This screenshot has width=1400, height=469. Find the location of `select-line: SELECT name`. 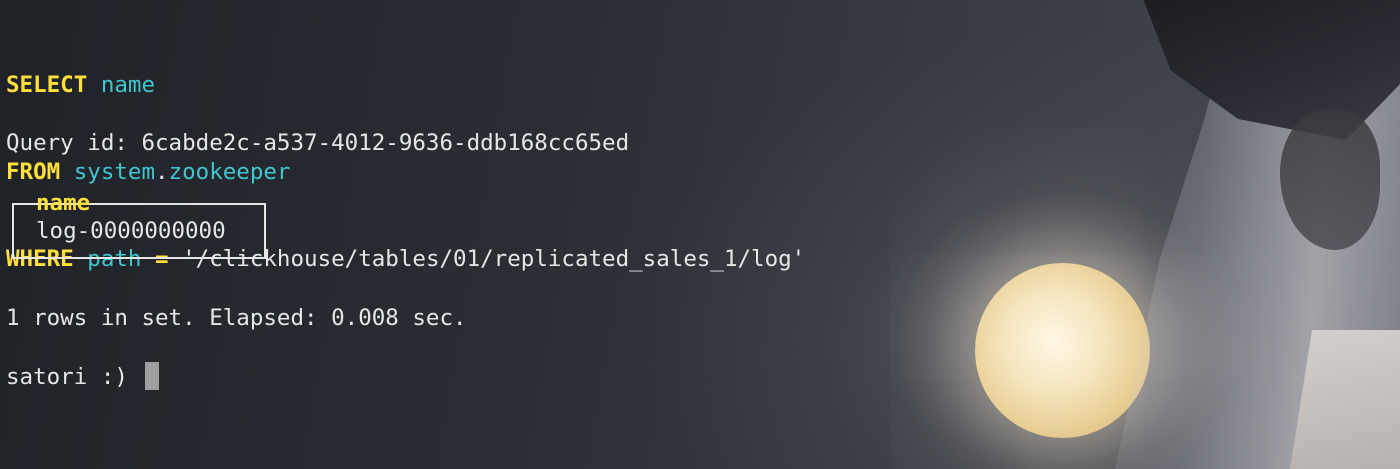

select-line: SELECT name is located at coordinates (405, 85).